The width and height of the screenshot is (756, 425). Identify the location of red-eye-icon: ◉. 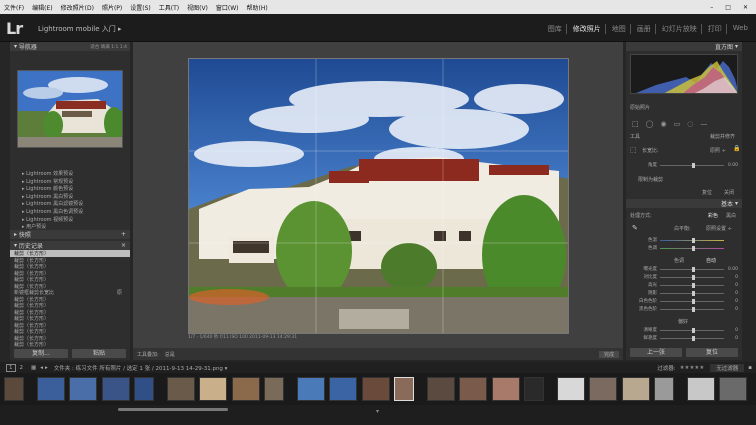
(663, 124).